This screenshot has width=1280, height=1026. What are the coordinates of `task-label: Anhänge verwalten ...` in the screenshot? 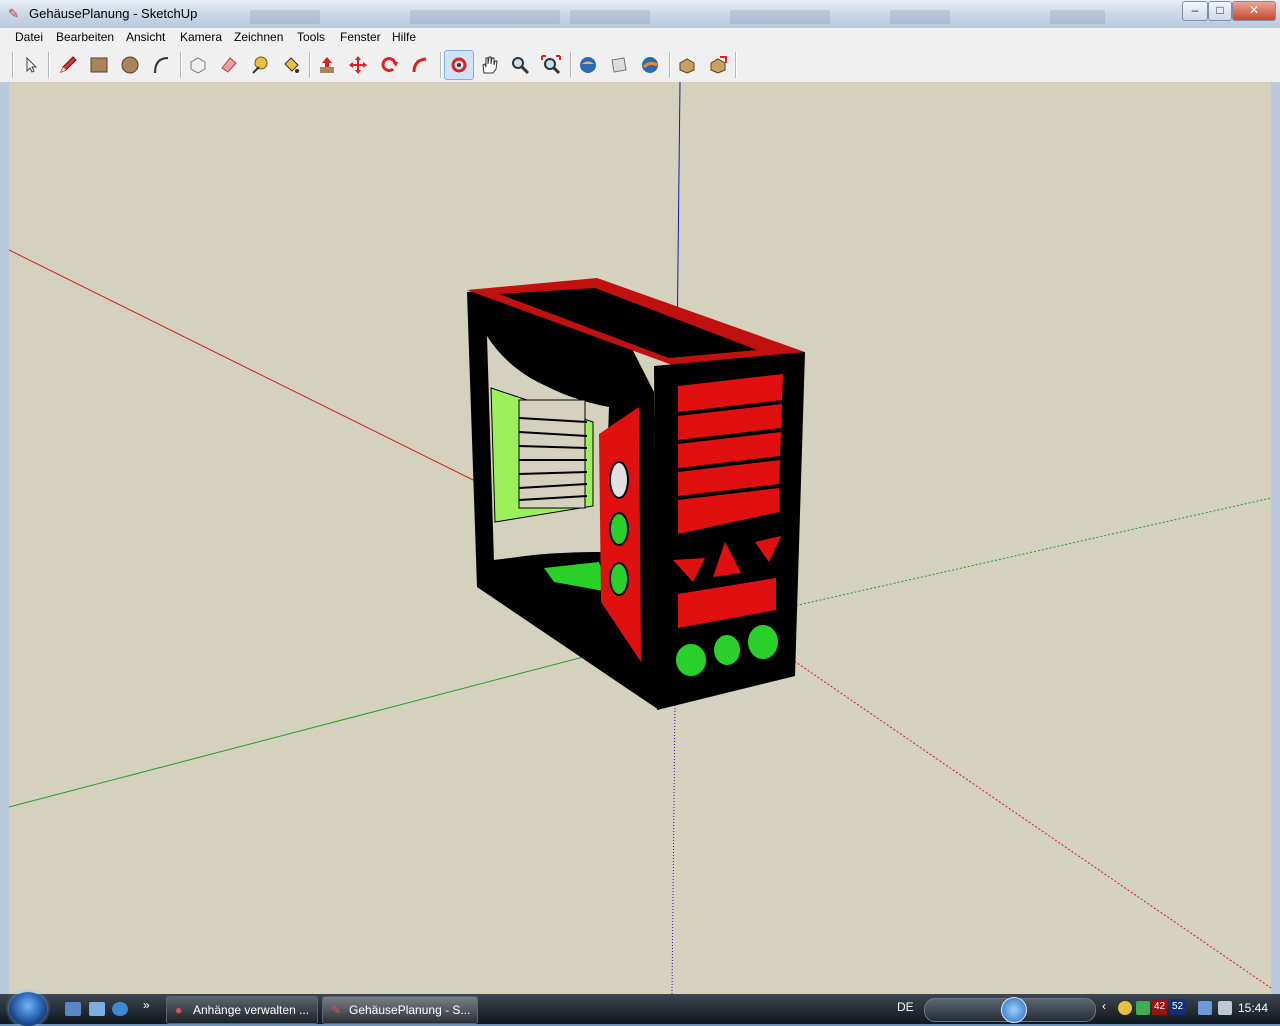 It's located at (251, 1010).